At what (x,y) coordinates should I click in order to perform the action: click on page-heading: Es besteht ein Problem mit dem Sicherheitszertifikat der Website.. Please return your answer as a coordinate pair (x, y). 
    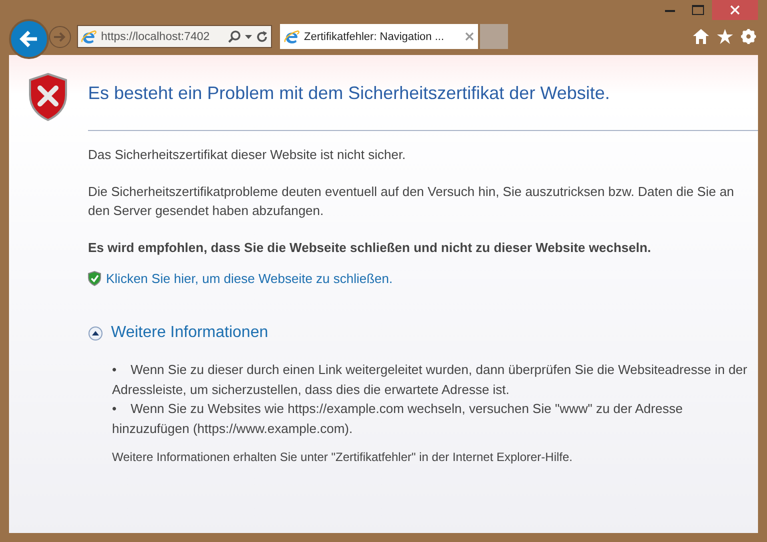
    Looking at the image, I should click on (423, 107).